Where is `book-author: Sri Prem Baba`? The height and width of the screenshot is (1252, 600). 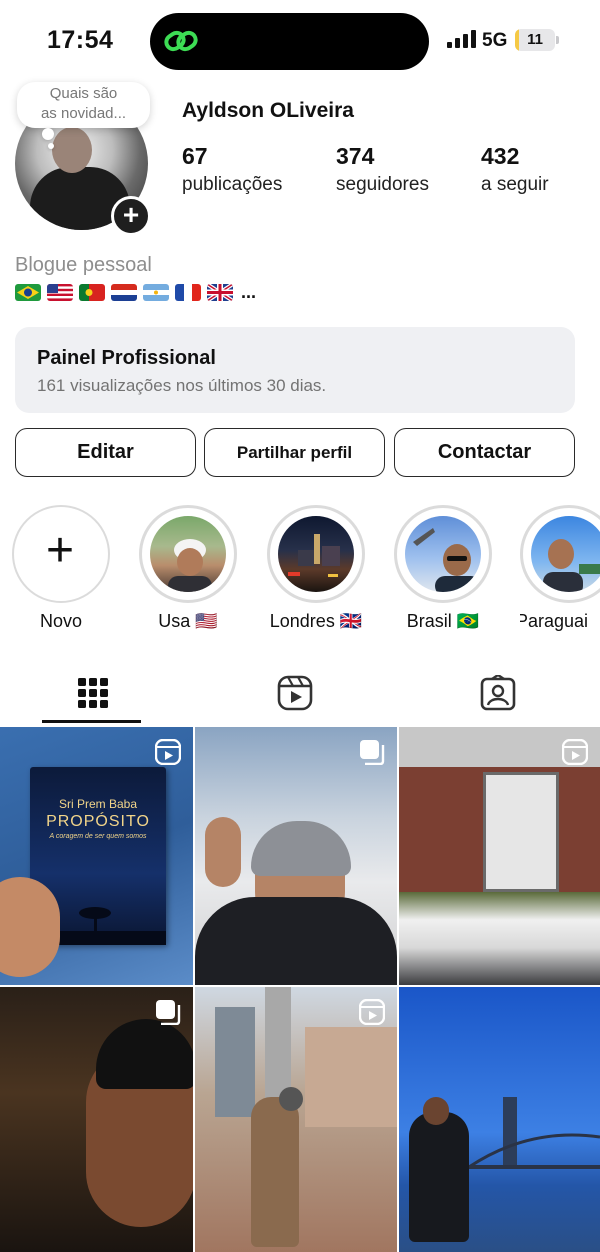 book-author: Sri Prem Baba is located at coordinates (98, 804).